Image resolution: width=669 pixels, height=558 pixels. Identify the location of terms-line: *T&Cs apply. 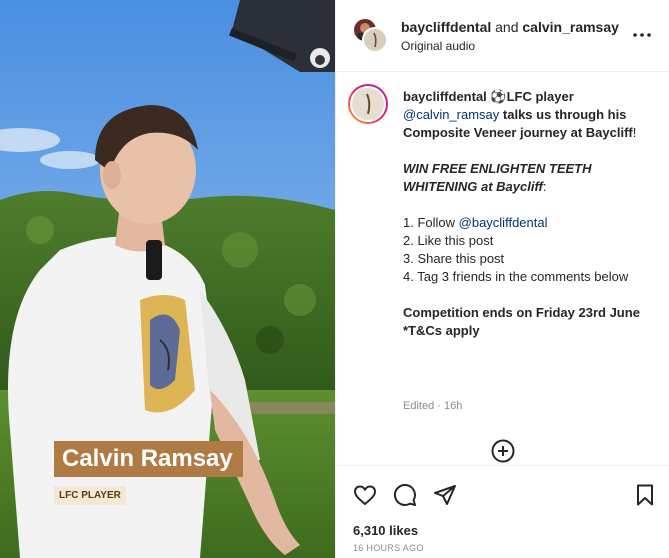
(441, 330).